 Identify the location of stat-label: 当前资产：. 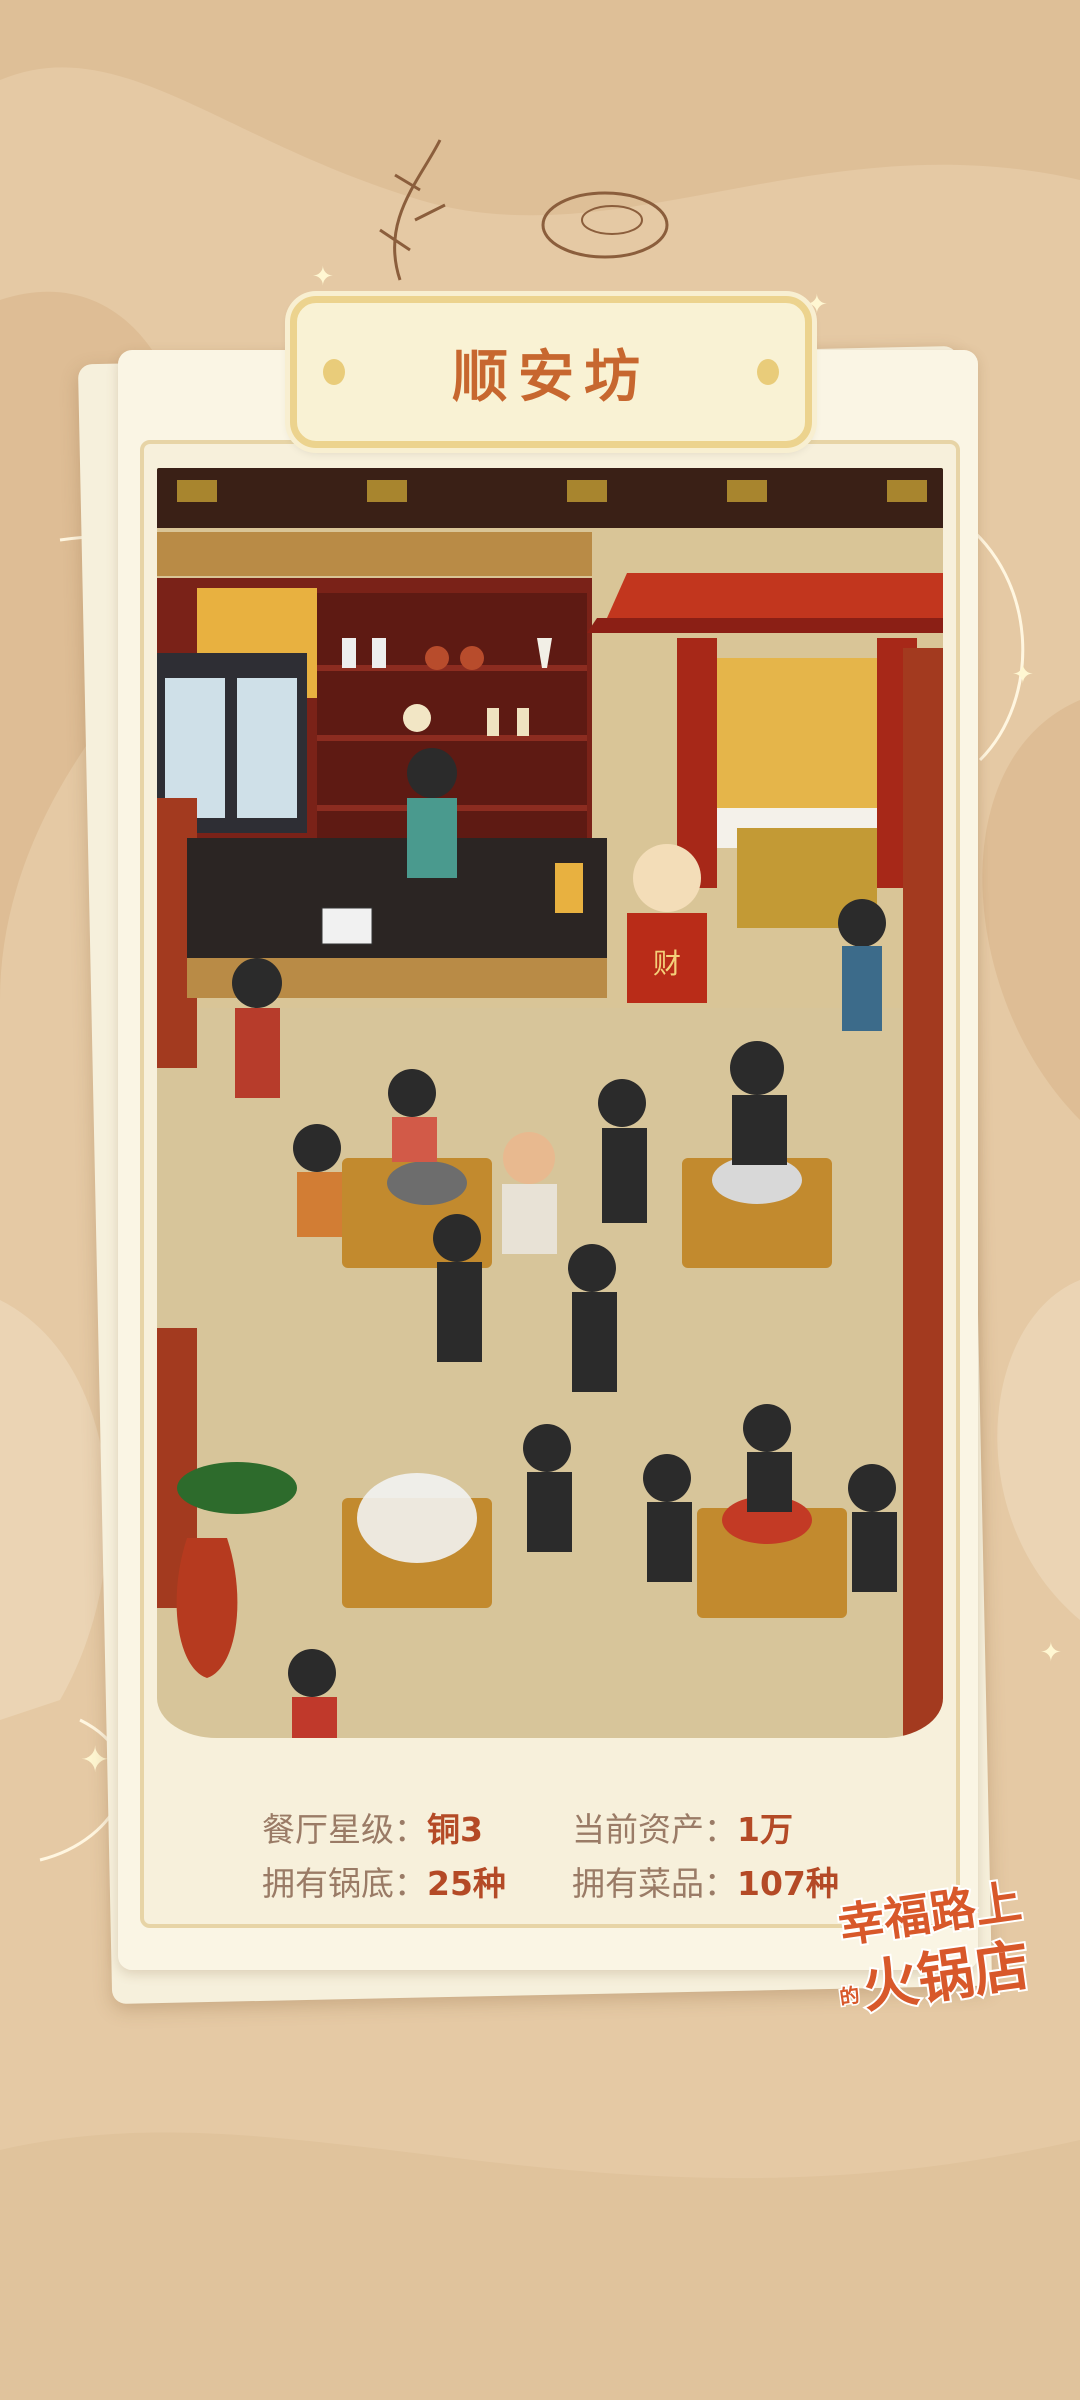
(654, 1829).